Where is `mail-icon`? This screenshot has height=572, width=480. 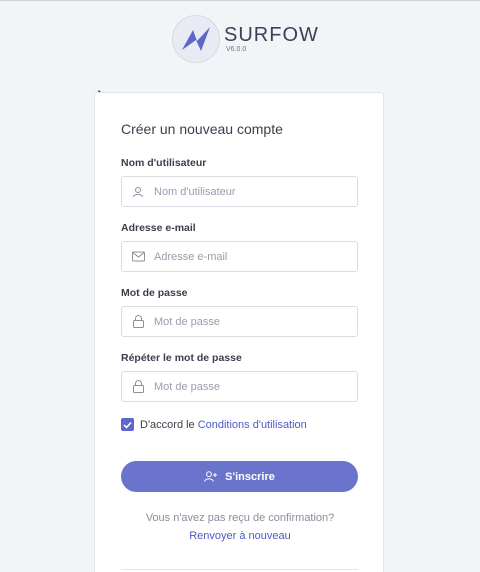
mail-icon is located at coordinates (138, 256).